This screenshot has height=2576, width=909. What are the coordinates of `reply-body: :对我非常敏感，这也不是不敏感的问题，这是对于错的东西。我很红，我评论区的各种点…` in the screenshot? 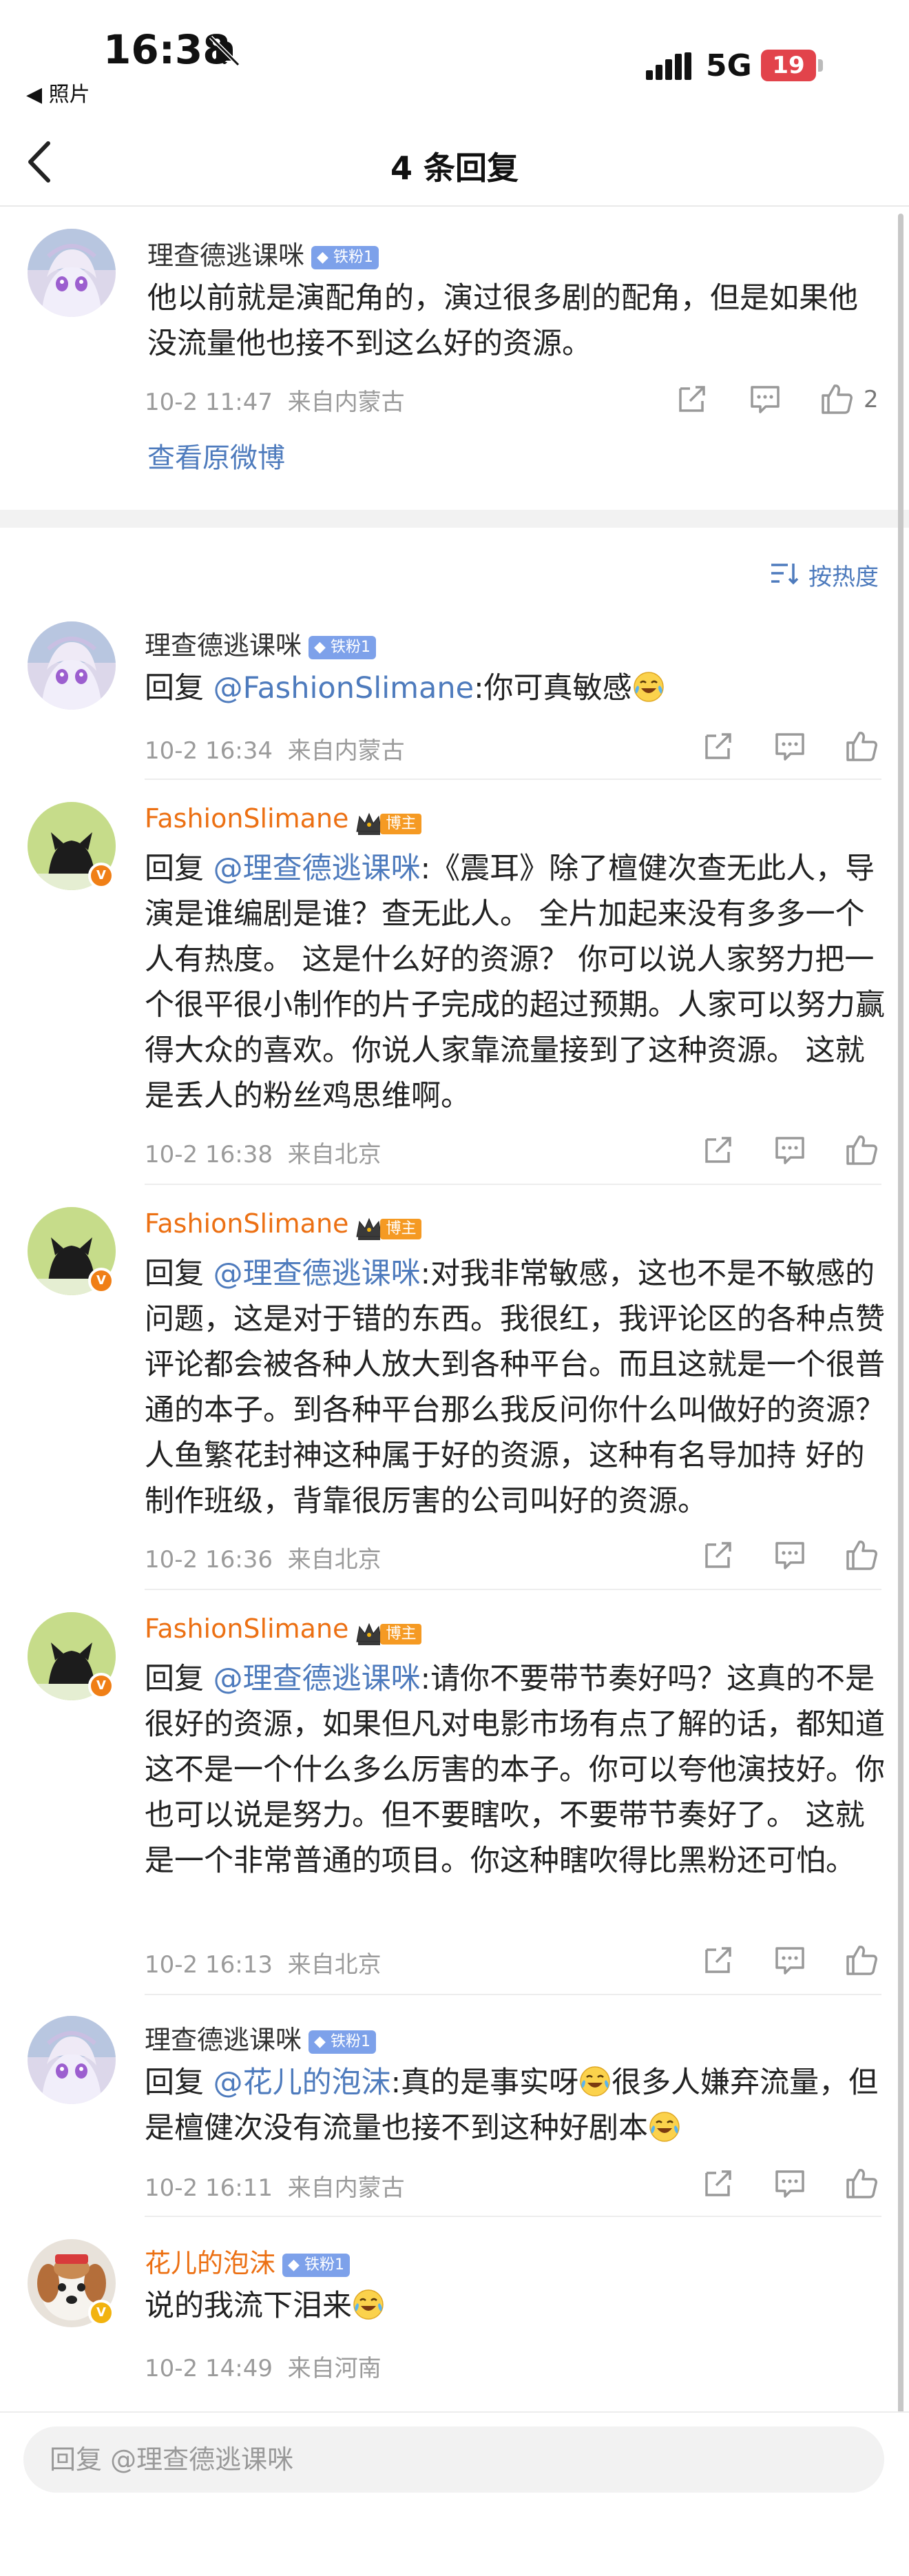 It's located at (515, 1387).